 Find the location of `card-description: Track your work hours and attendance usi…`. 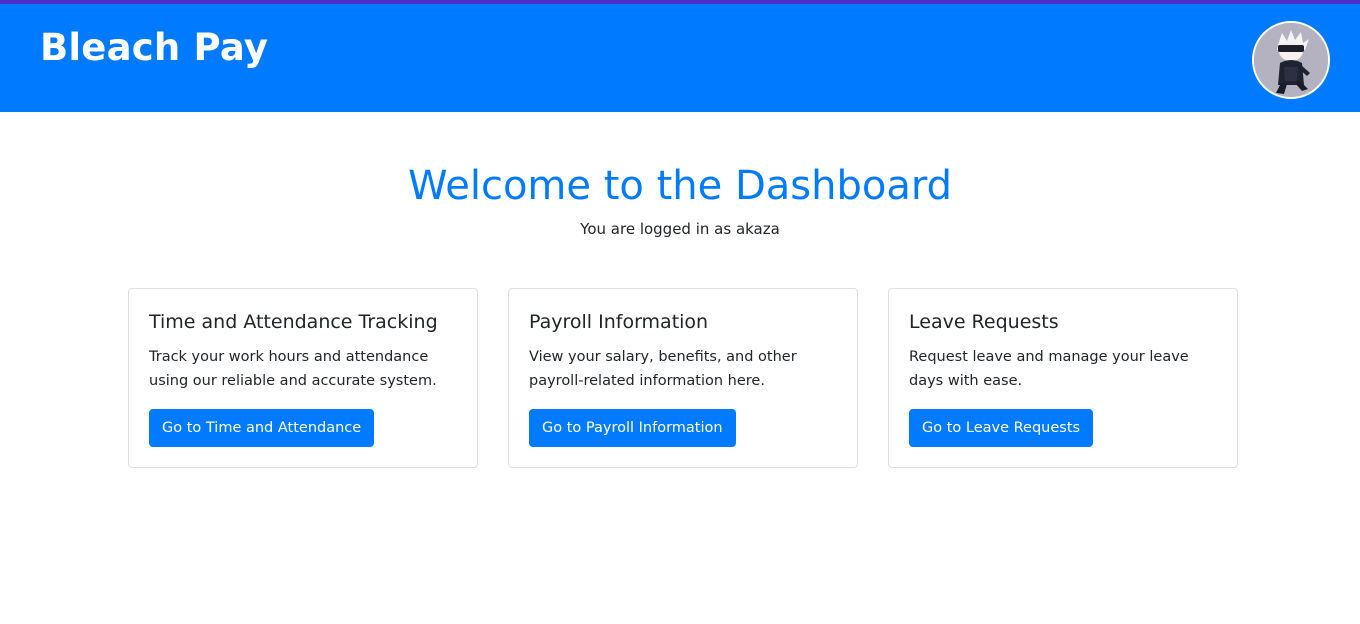

card-description: Track your work hours and attendance usi… is located at coordinates (293, 369).